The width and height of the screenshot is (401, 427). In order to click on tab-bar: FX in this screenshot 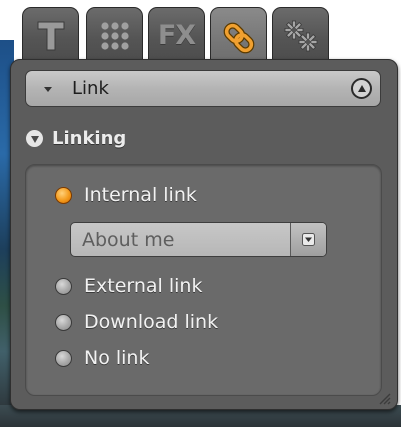, I will do `click(202, 37)`.